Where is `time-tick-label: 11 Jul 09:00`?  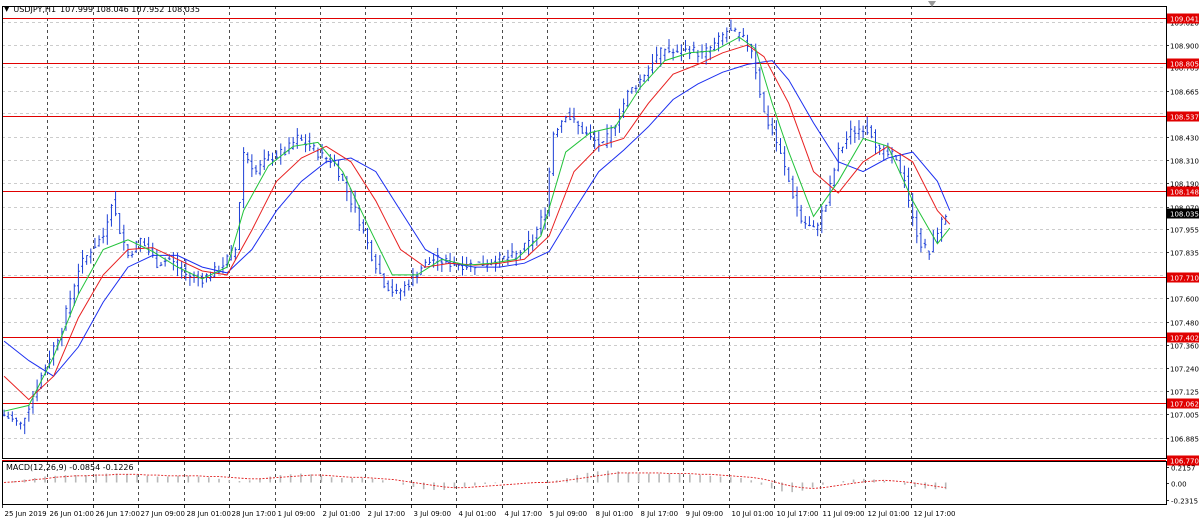 time-tick-label: 11 Jul 09:00 is located at coordinates (844, 514).